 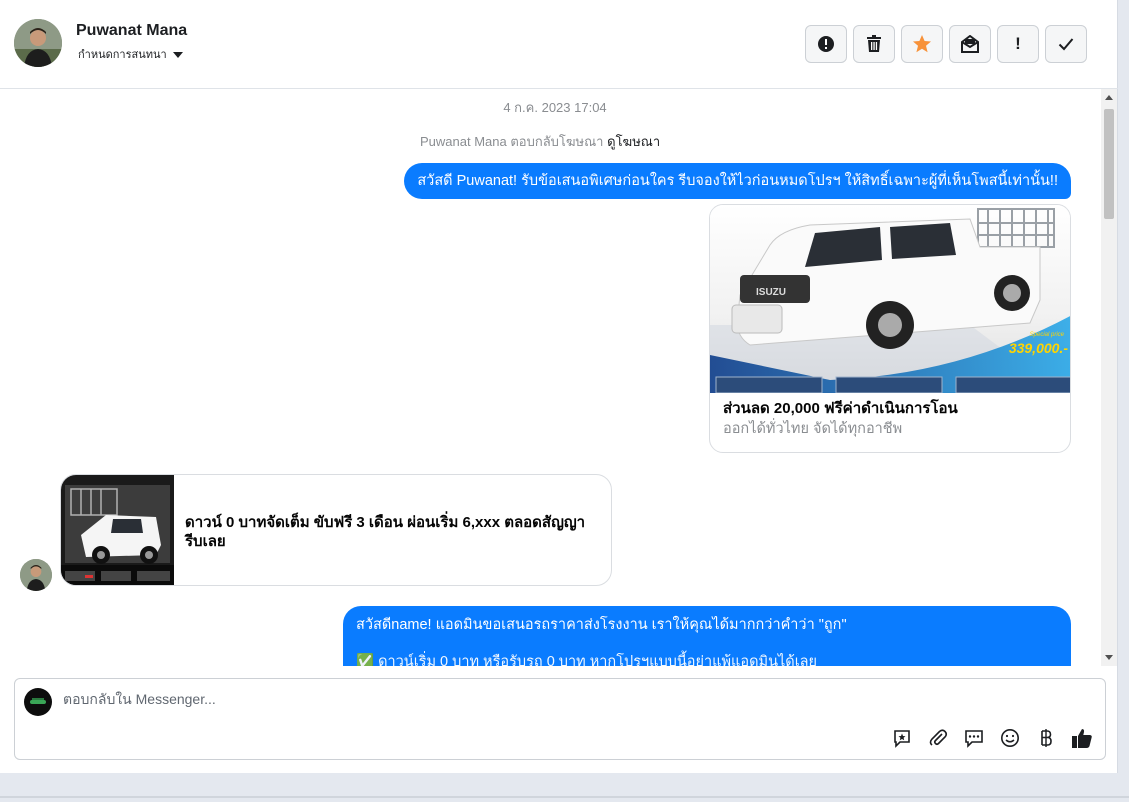 I want to click on message-composer, so click(x=560, y=719).